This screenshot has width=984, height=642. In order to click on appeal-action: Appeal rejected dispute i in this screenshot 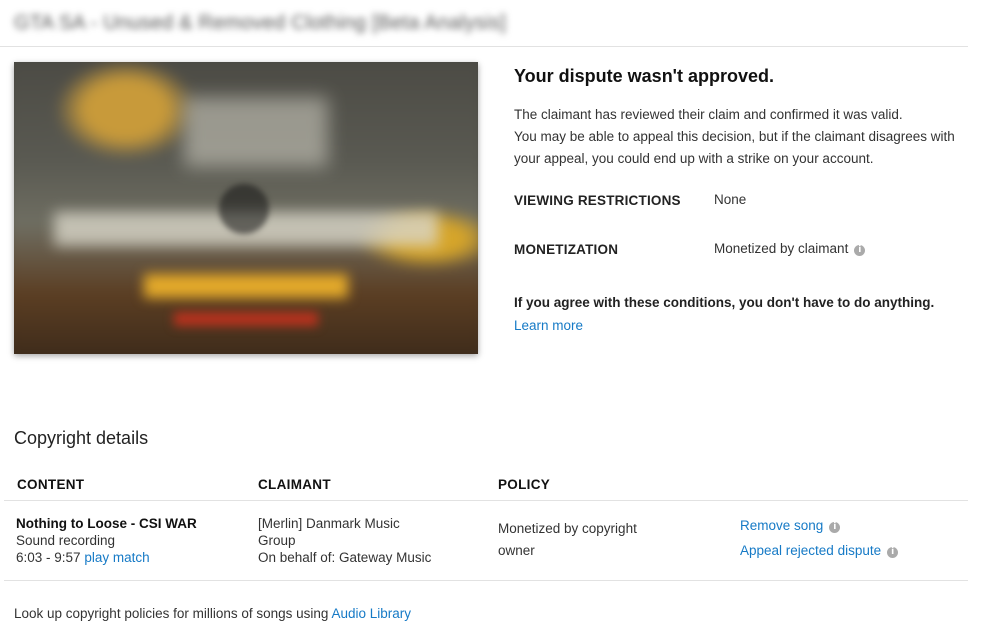, I will do `click(819, 550)`.